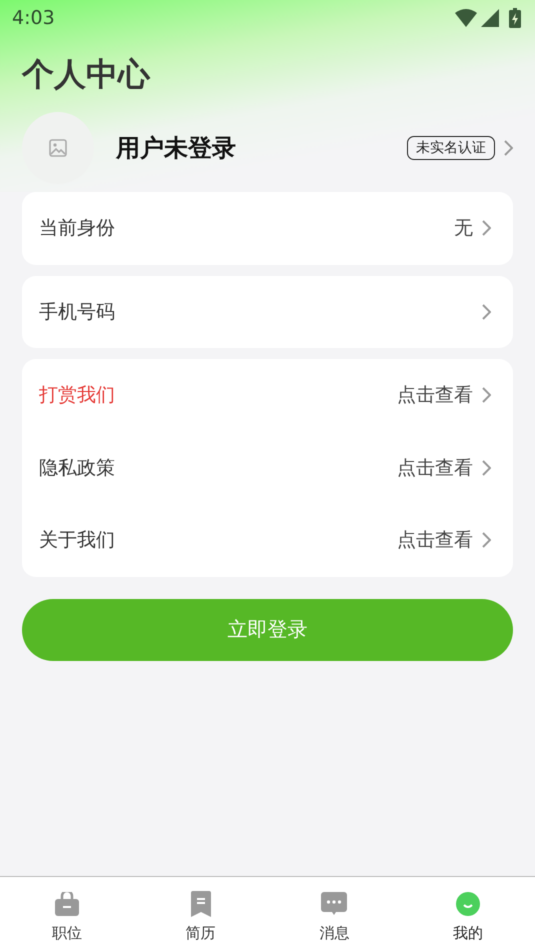  I want to click on briefcase-icon, so click(67, 904).